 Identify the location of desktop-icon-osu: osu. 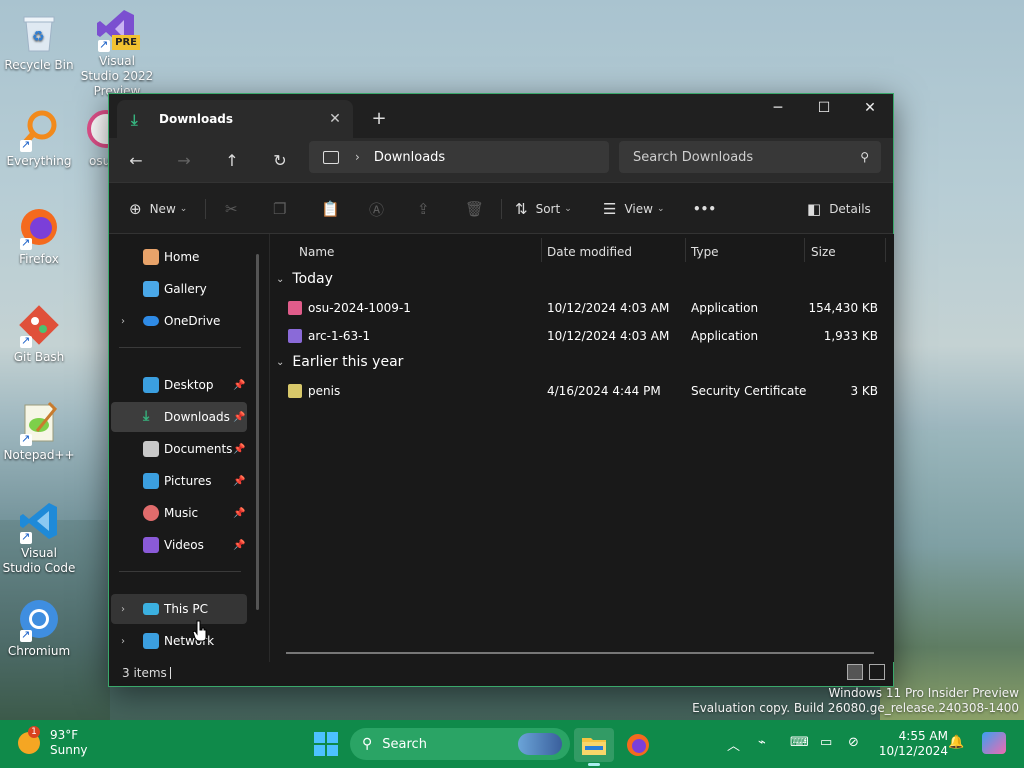
(94, 137).